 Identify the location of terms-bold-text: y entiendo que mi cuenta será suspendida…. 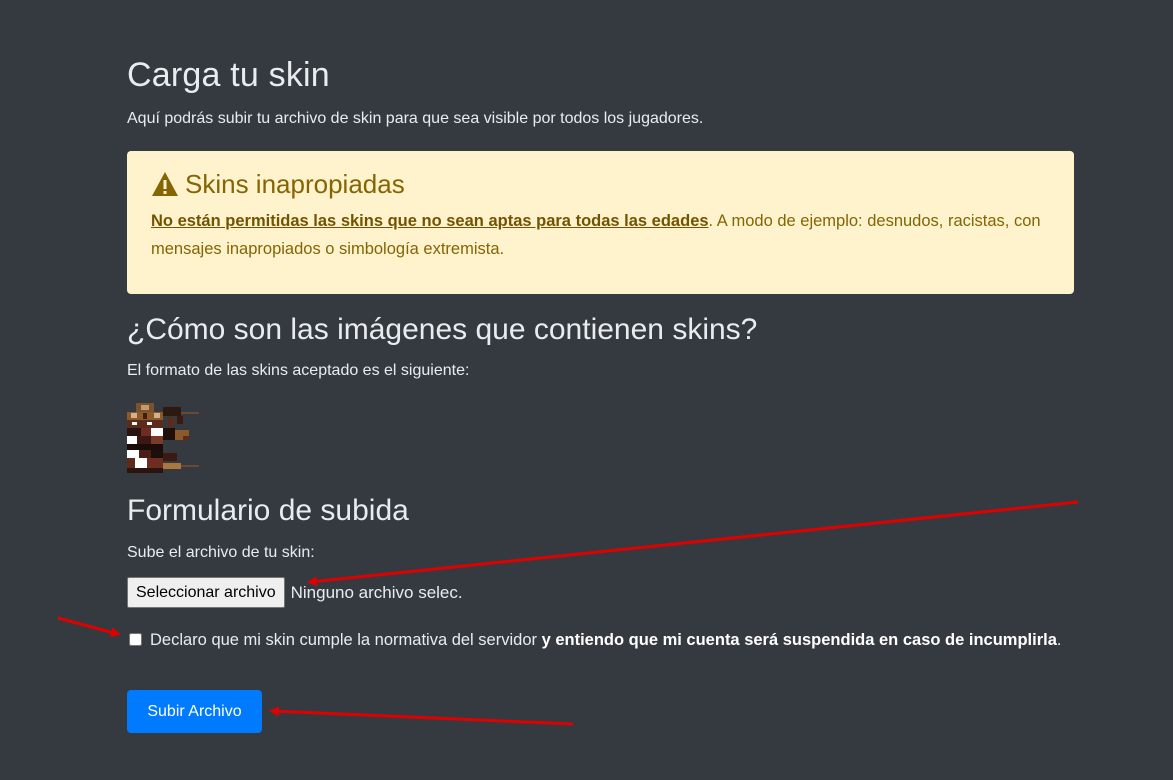
(799, 640).